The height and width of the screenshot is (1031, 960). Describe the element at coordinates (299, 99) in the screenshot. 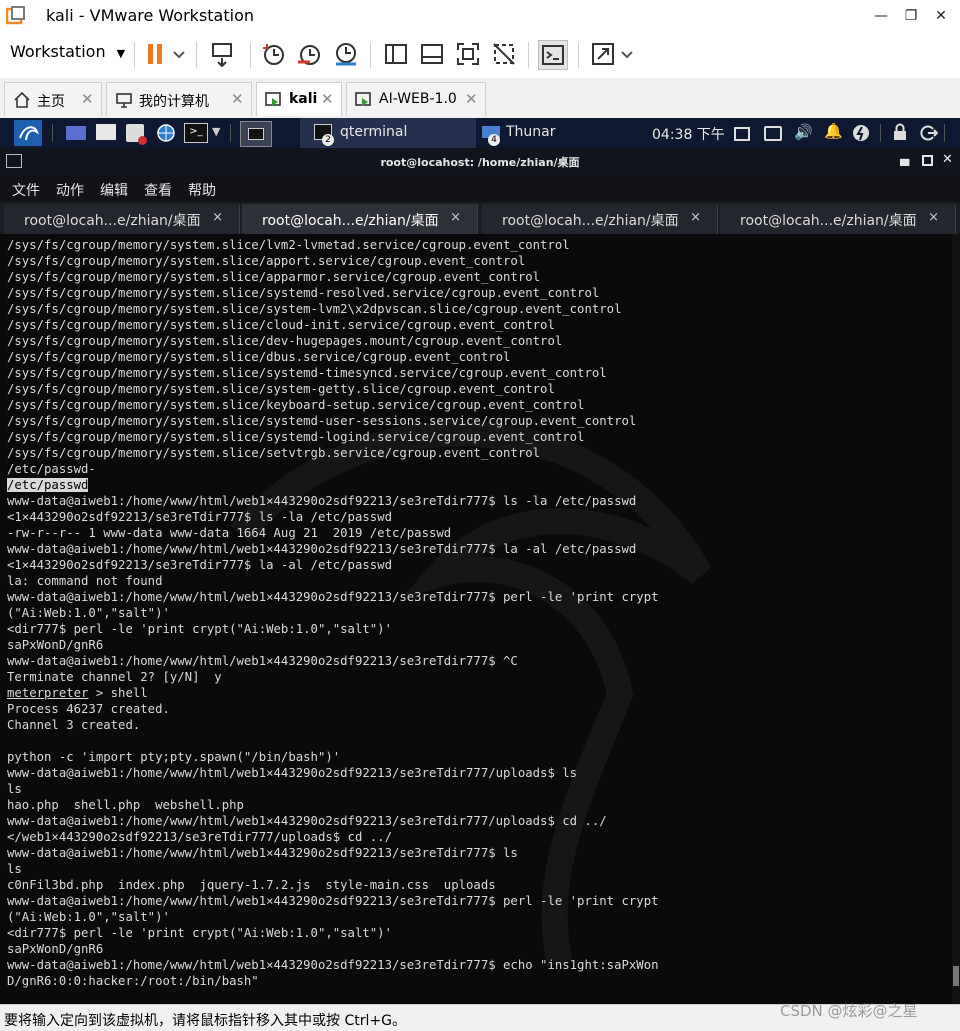

I see `tab-kali: kali ✕` at that location.